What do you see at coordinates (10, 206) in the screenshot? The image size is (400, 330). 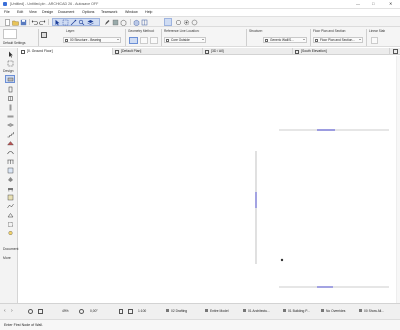 I see `mesh-tool-icon` at bounding box center [10, 206].